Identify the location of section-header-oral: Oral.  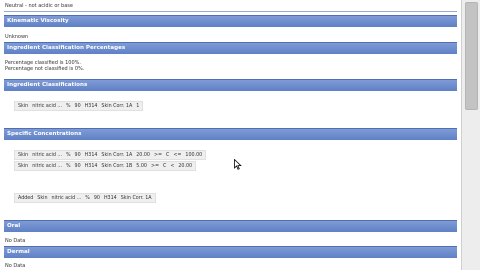
(230, 226).